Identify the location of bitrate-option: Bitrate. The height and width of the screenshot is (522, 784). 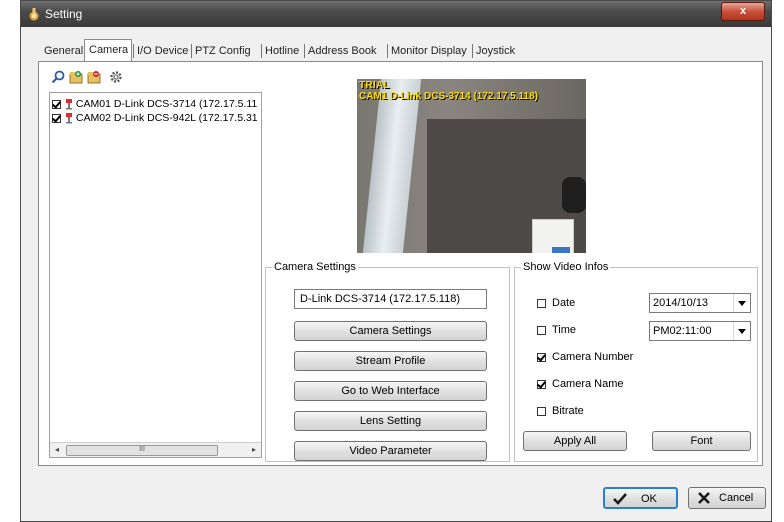
(560, 411).